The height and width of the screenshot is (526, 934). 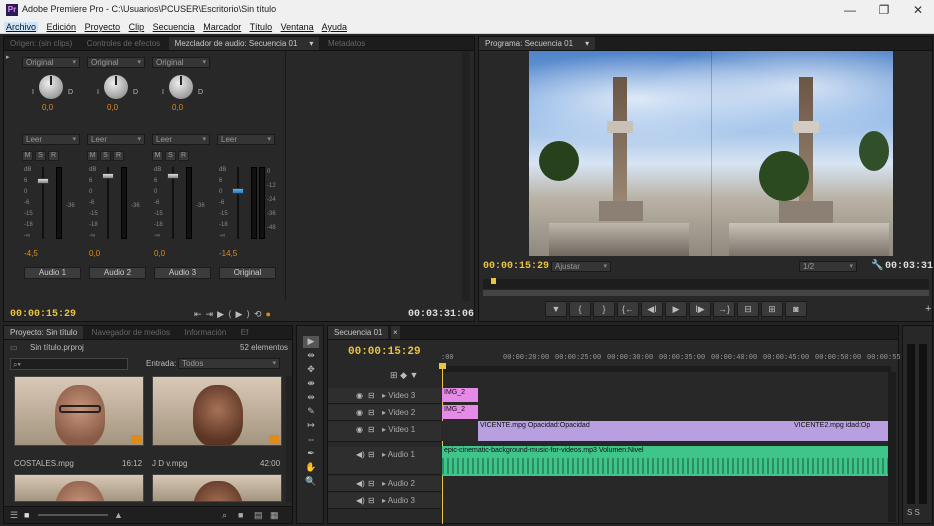 What do you see at coordinates (200, 314) in the screenshot?
I see `go-to-in-icon: ⇤` at bounding box center [200, 314].